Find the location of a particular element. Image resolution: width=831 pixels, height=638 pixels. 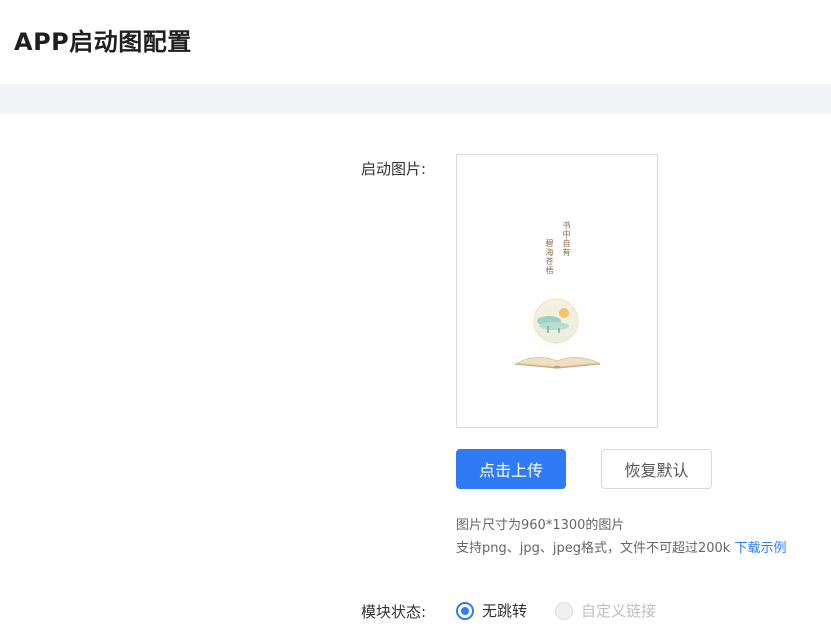

format-hint: 支持png、jpg、jpeg格式，文件不可超过200k is located at coordinates (595, 548).